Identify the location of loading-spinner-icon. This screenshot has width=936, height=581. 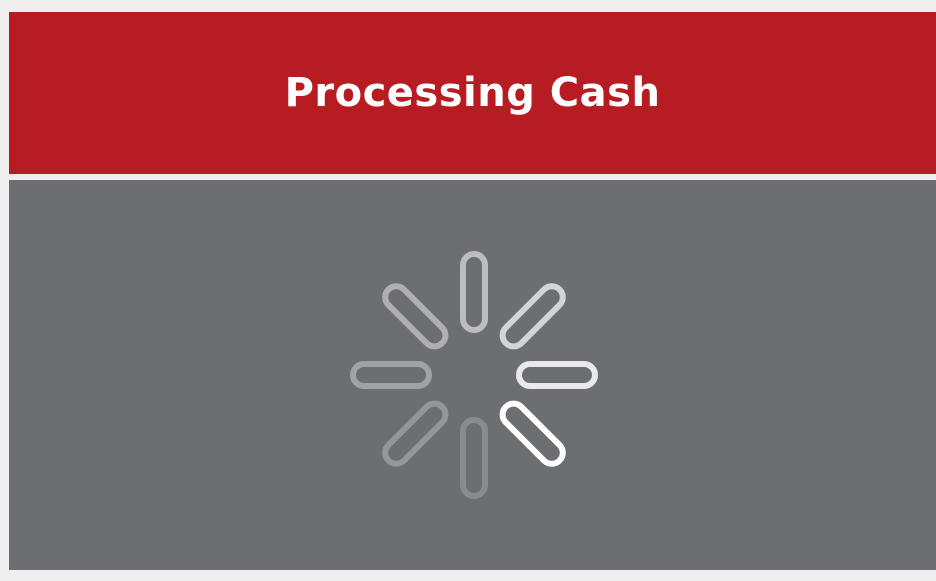
(474, 375).